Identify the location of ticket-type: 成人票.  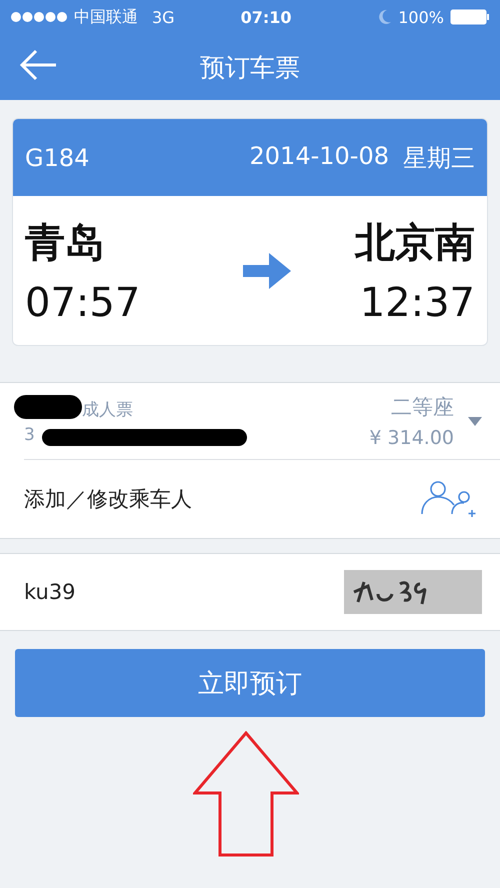
(107, 409).